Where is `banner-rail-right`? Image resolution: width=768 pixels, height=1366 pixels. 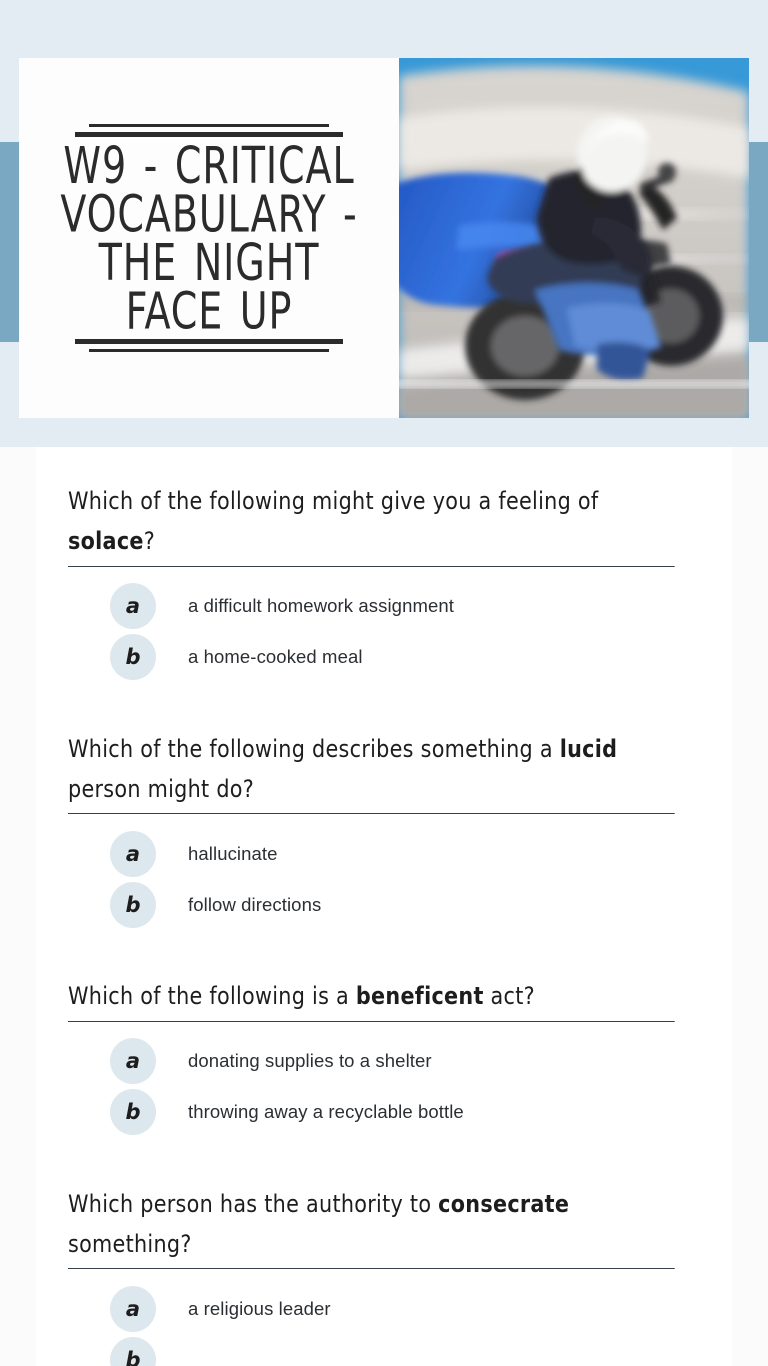
banner-rail-right is located at coordinates (757, 242).